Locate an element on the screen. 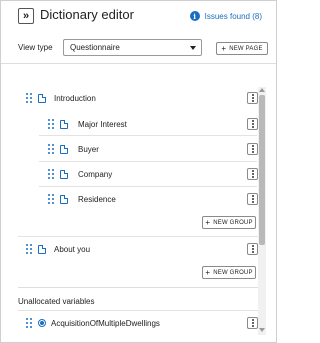 This screenshot has width=320, height=343. variable-menu-button is located at coordinates (252, 323).